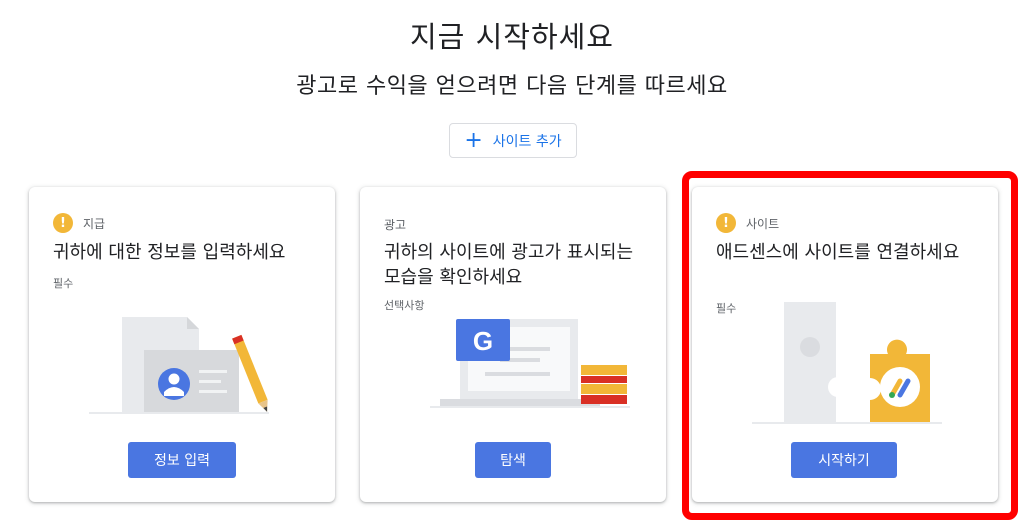  I want to click on laptop-illustration: G, so click(530, 363).